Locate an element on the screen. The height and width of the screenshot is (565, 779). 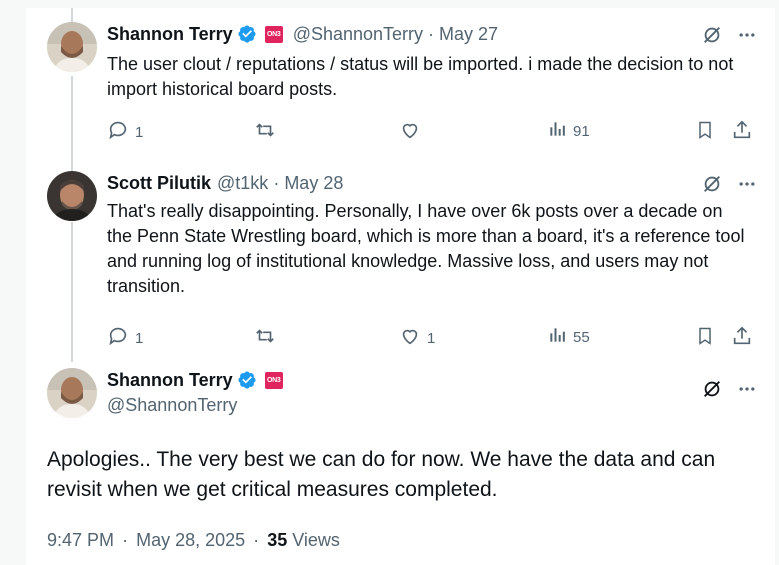
like-button: 1 is located at coordinates (417, 338).